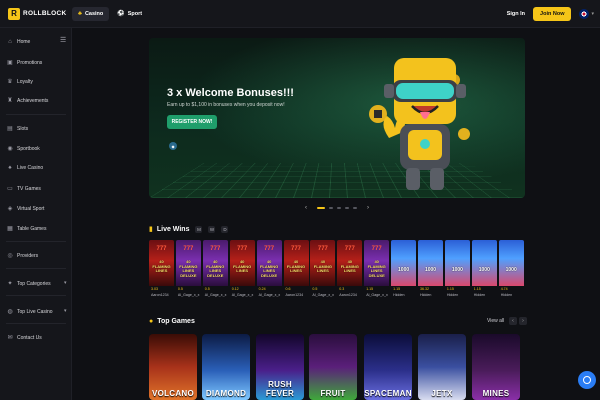 Image resolution: width=600 pixels, height=400 pixels. I want to click on game-tile-jetx: JETX, so click(442, 367).